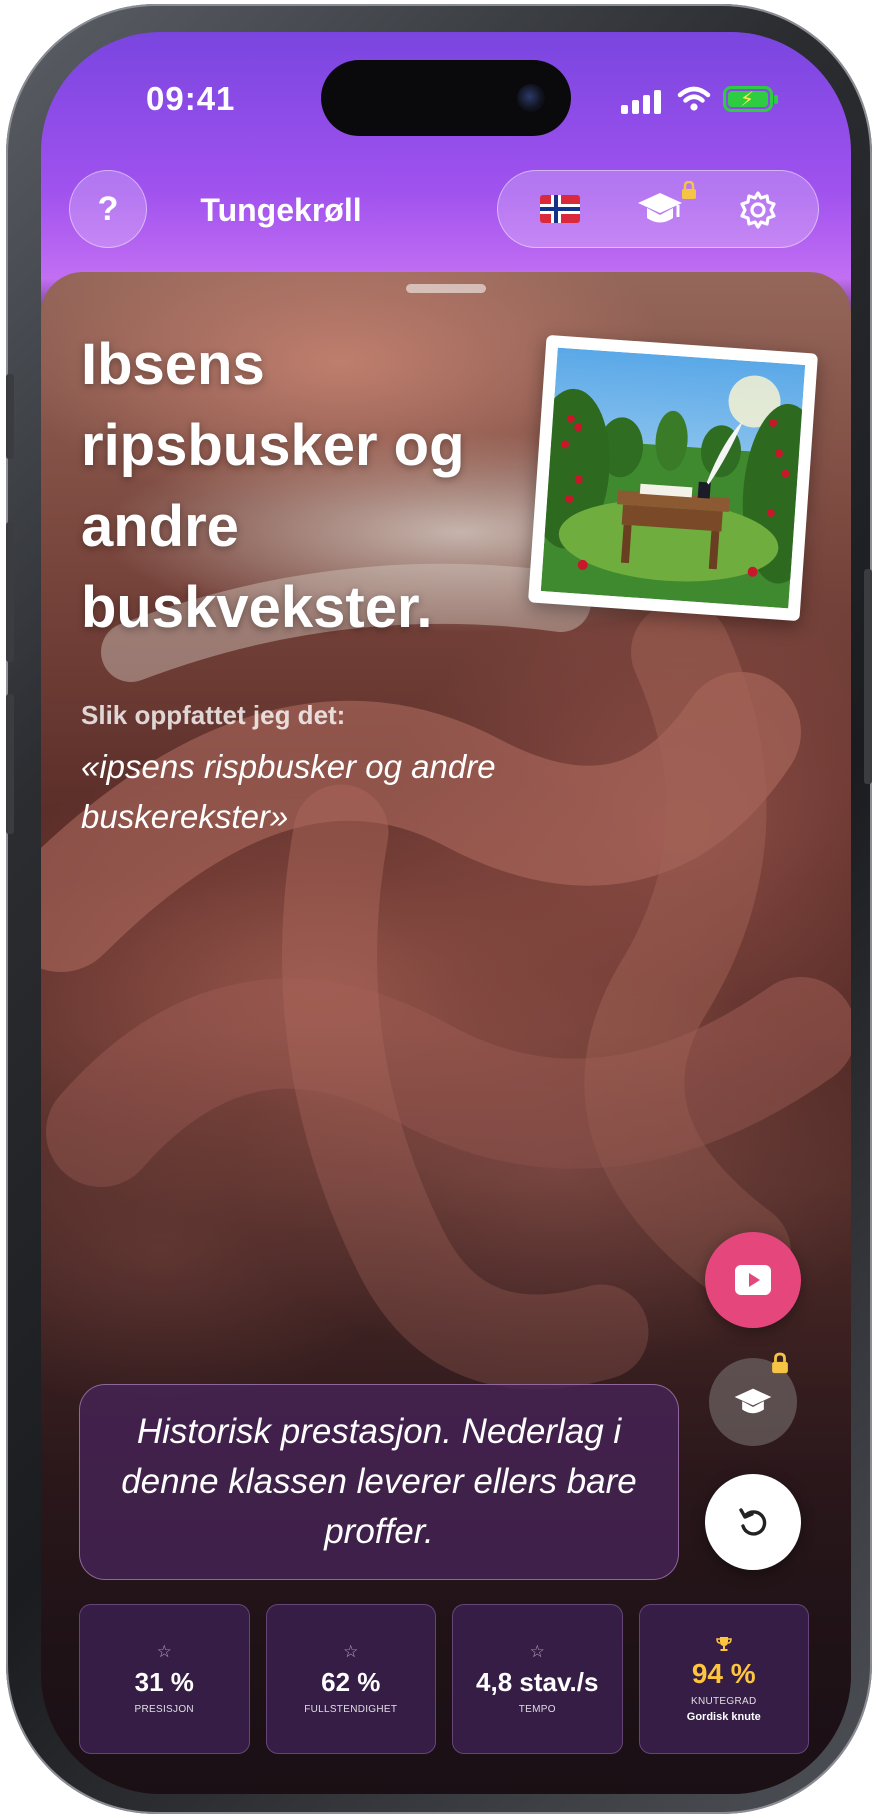  Describe the element at coordinates (351, 1709) in the screenshot. I see `stat-label: FULLSTENDIGHET` at that location.